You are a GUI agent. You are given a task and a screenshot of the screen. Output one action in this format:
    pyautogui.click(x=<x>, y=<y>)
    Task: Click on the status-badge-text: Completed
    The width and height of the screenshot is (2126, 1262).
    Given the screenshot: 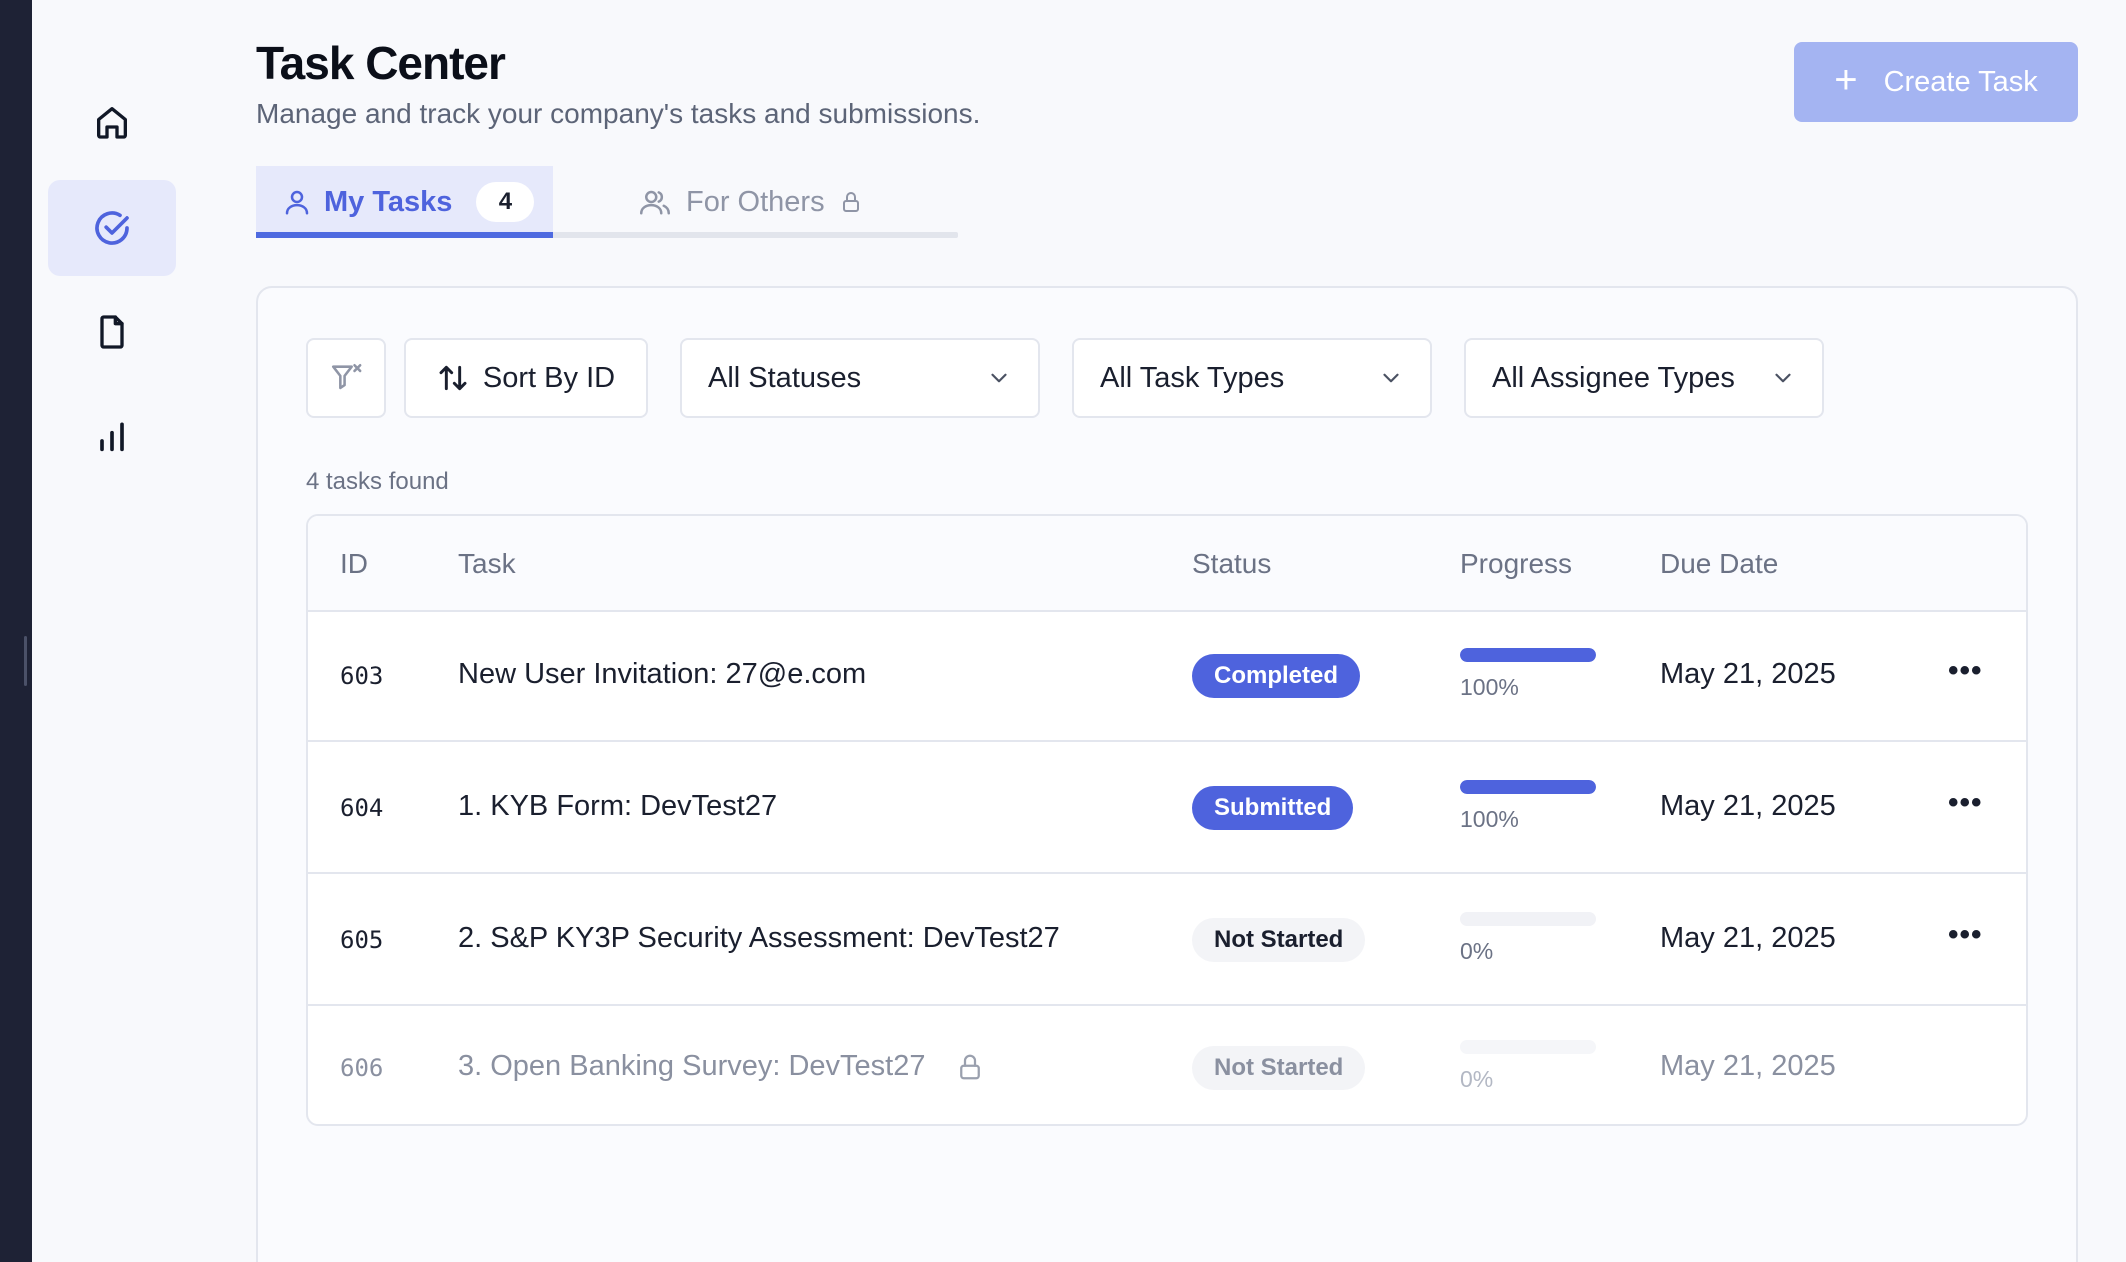 What is the action you would take?
    pyautogui.click(x=1276, y=676)
    